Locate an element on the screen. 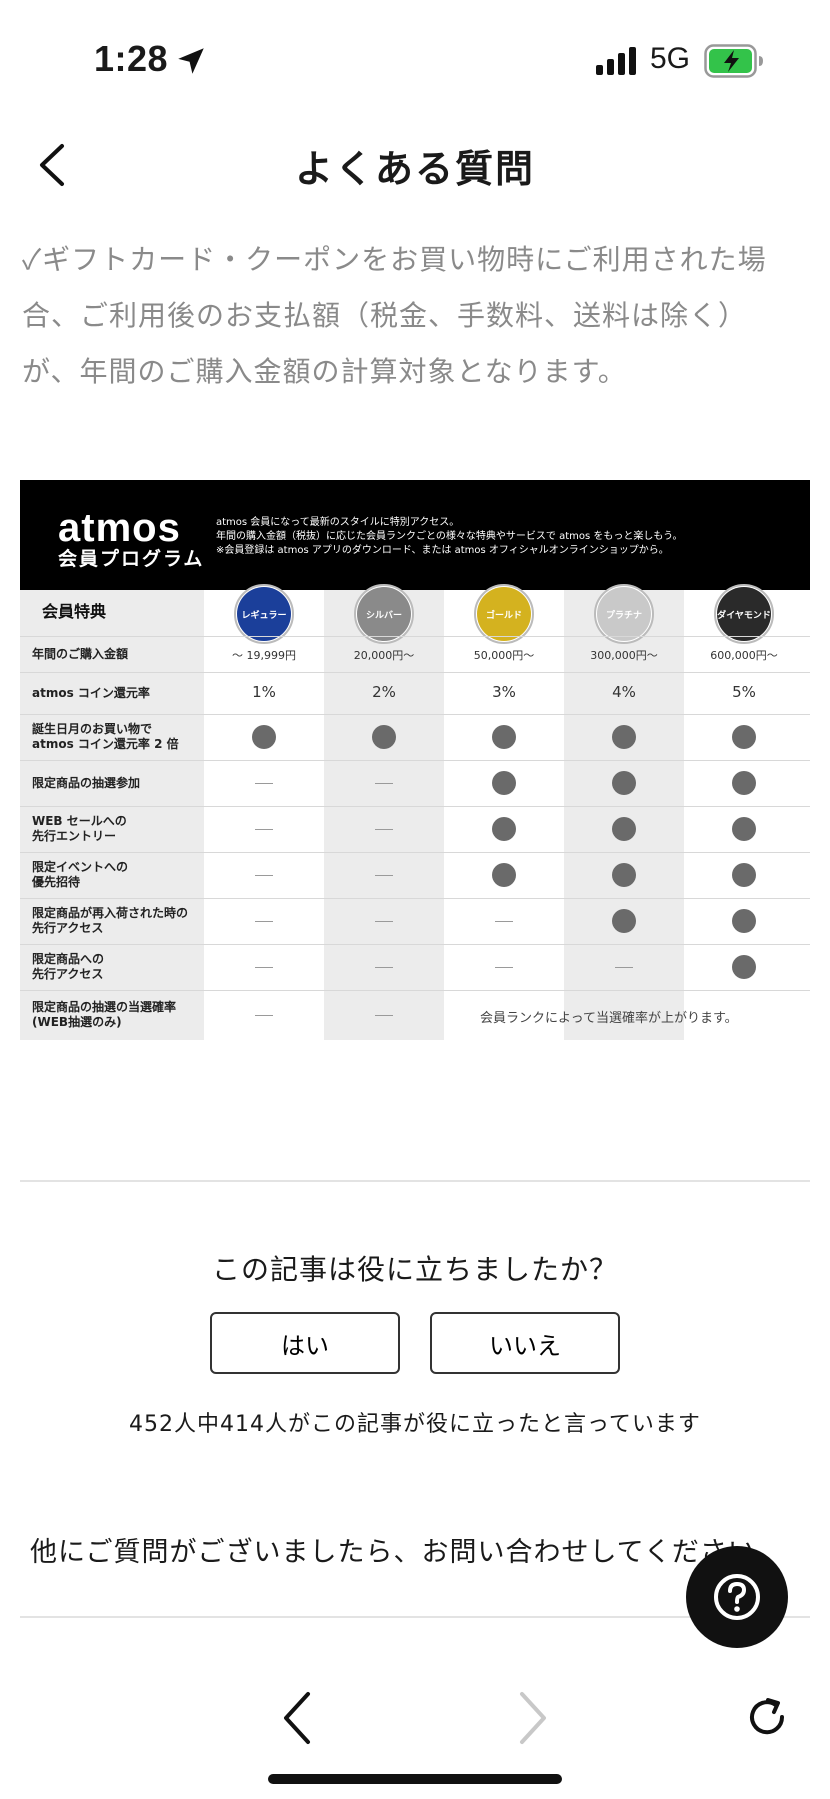  tier-coin-rate: 1% is located at coordinates (264, 692).